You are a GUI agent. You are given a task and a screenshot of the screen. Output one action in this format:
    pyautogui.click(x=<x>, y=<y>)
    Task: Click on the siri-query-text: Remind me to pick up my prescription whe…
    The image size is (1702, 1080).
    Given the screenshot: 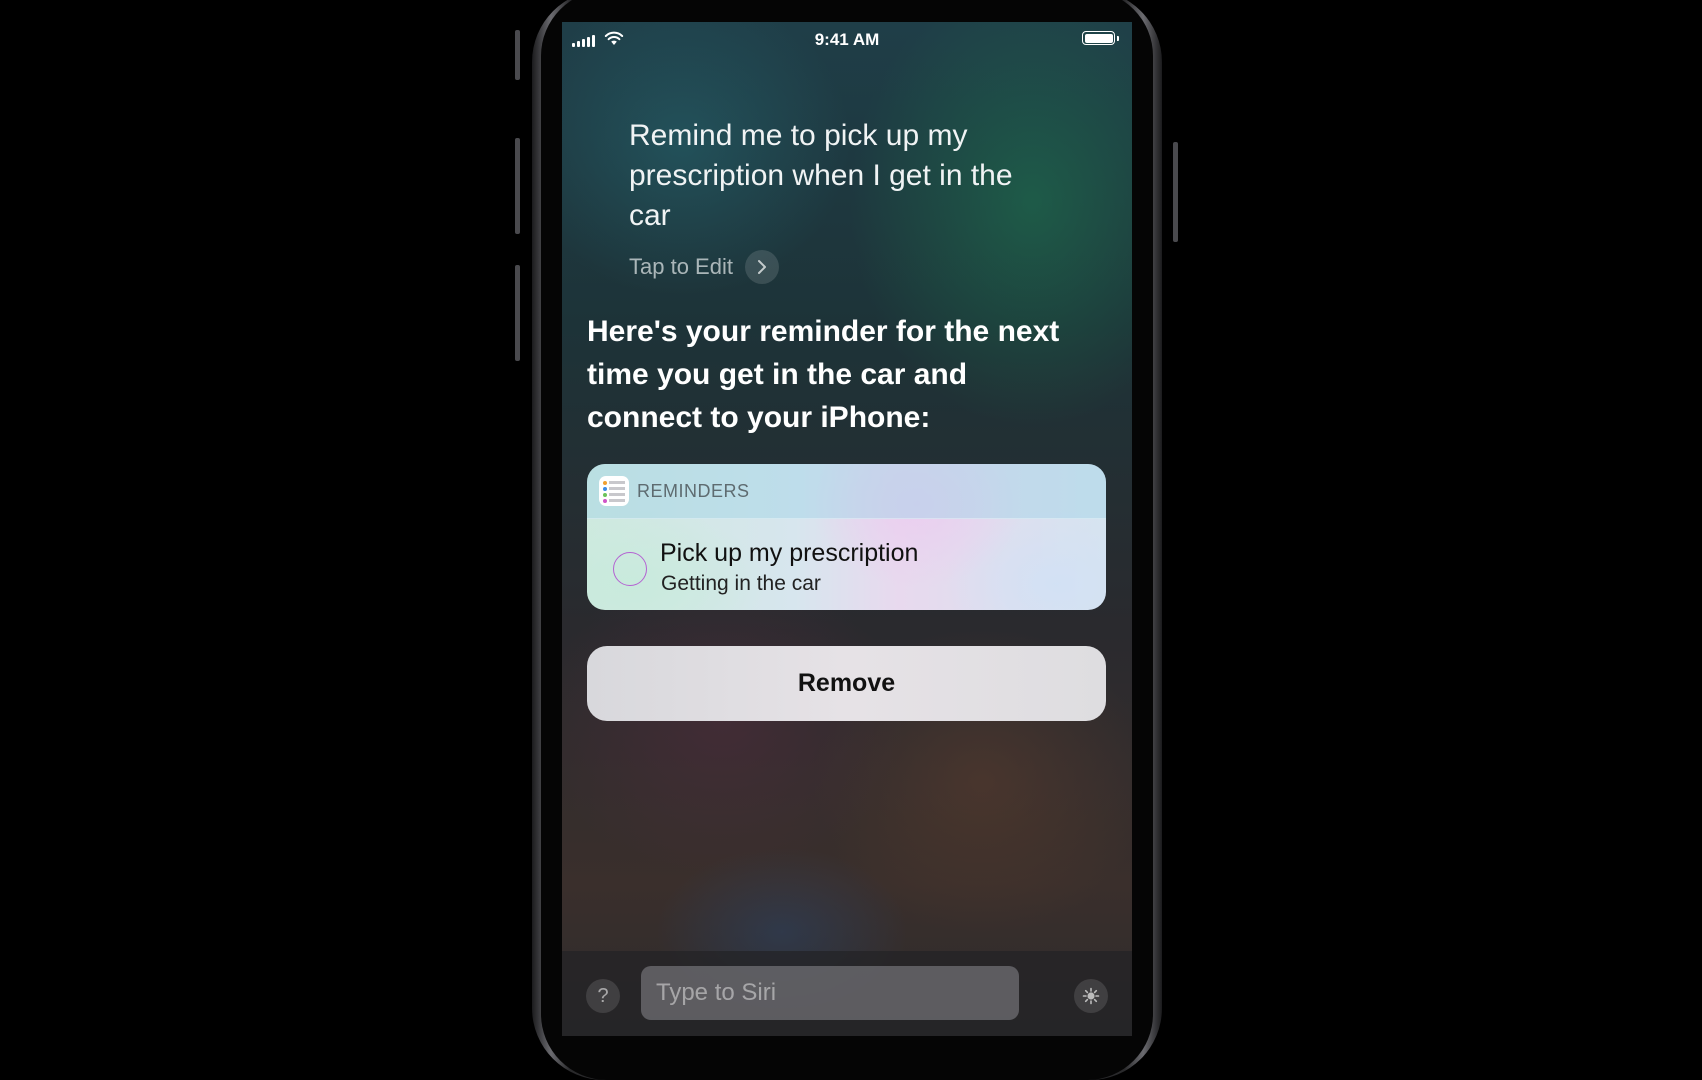 What is the action you would take?
    pyautogui.click(x=839, y=176)
    